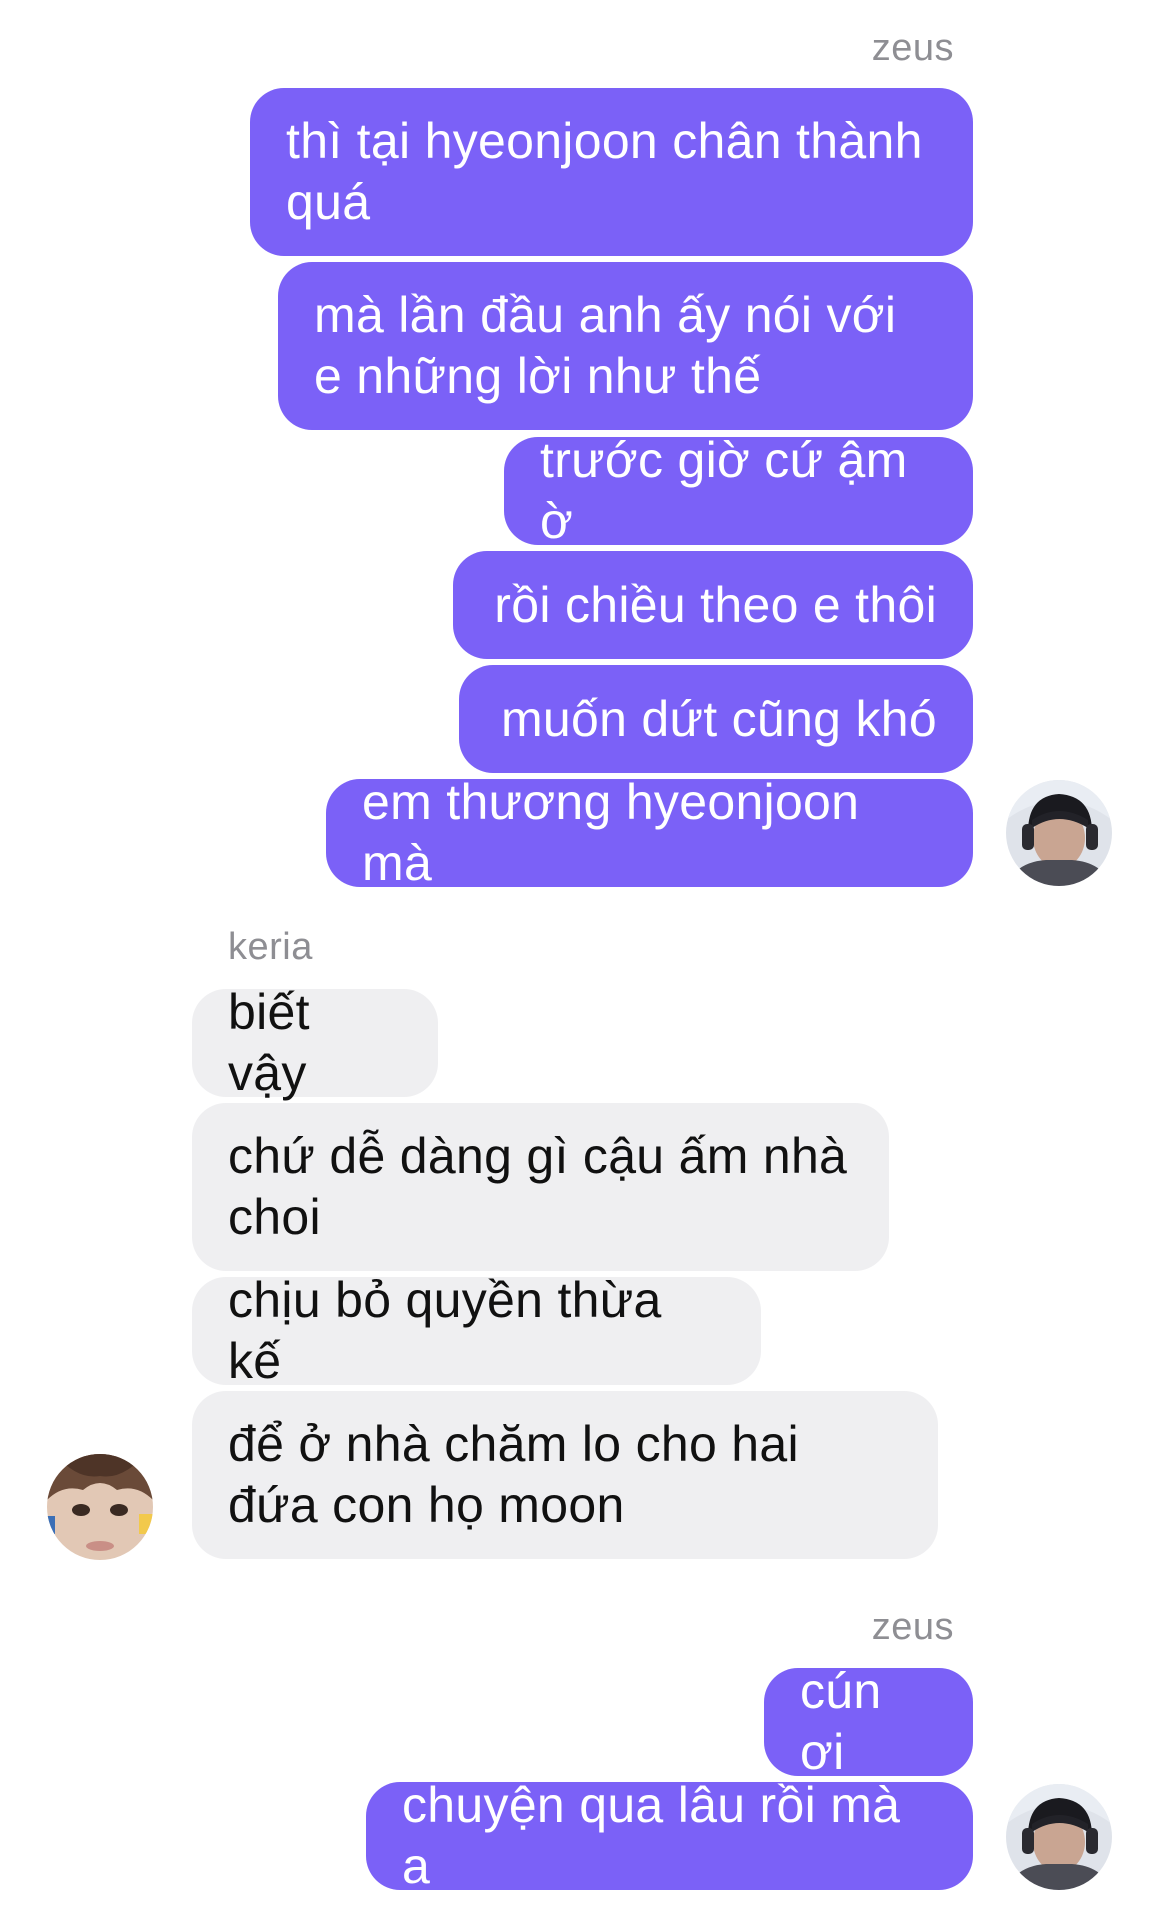  Describe the element at coordinates (270, 947) in the screenshot. I see `sender-name-keria: keria` at that location.